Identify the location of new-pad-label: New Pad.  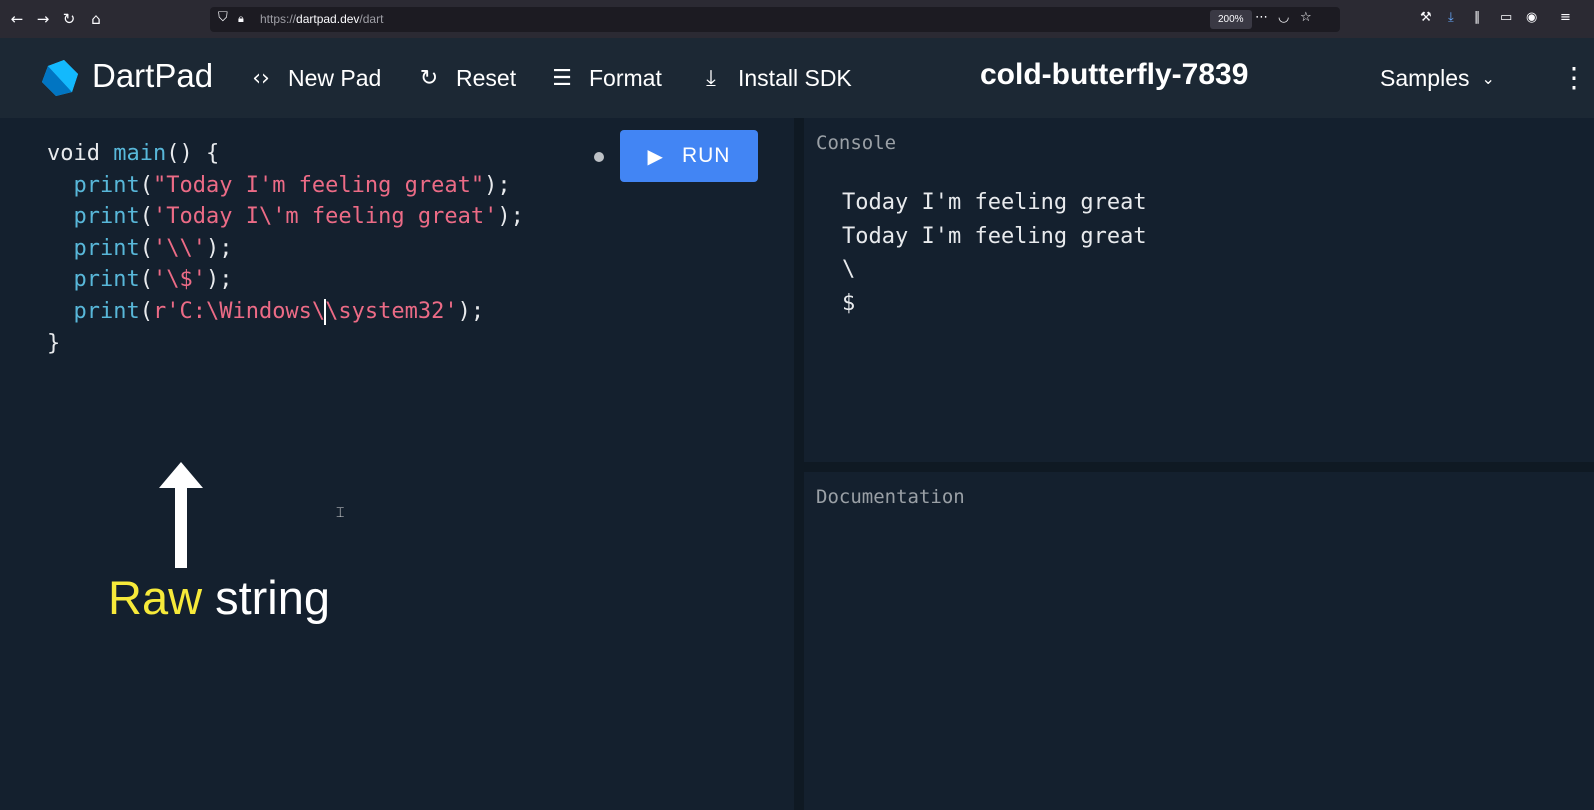
(335, 77).